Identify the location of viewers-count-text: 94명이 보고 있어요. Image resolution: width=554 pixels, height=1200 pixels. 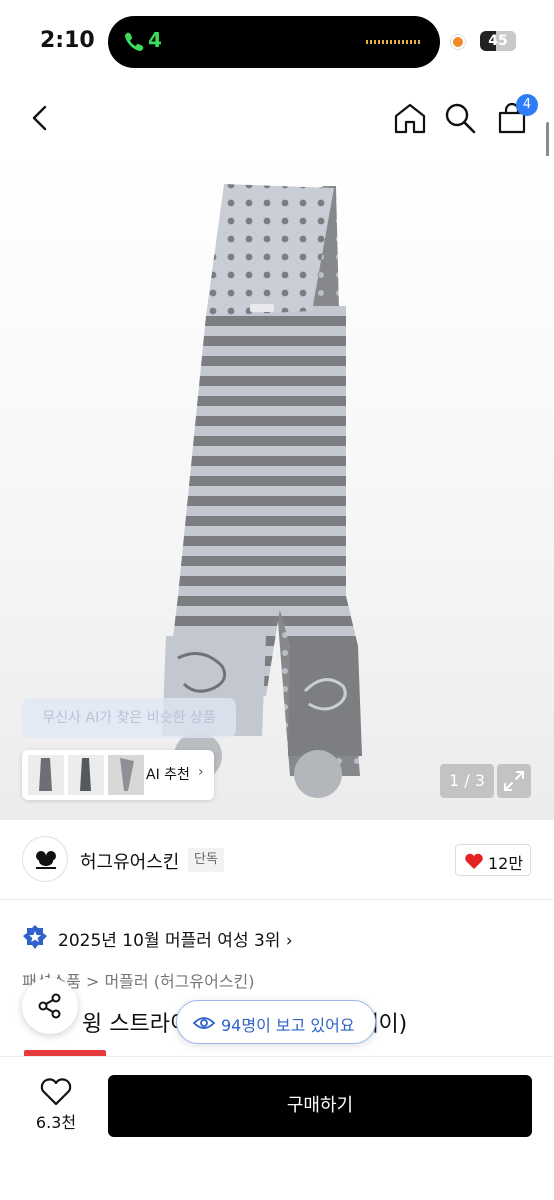
(288, 1025).